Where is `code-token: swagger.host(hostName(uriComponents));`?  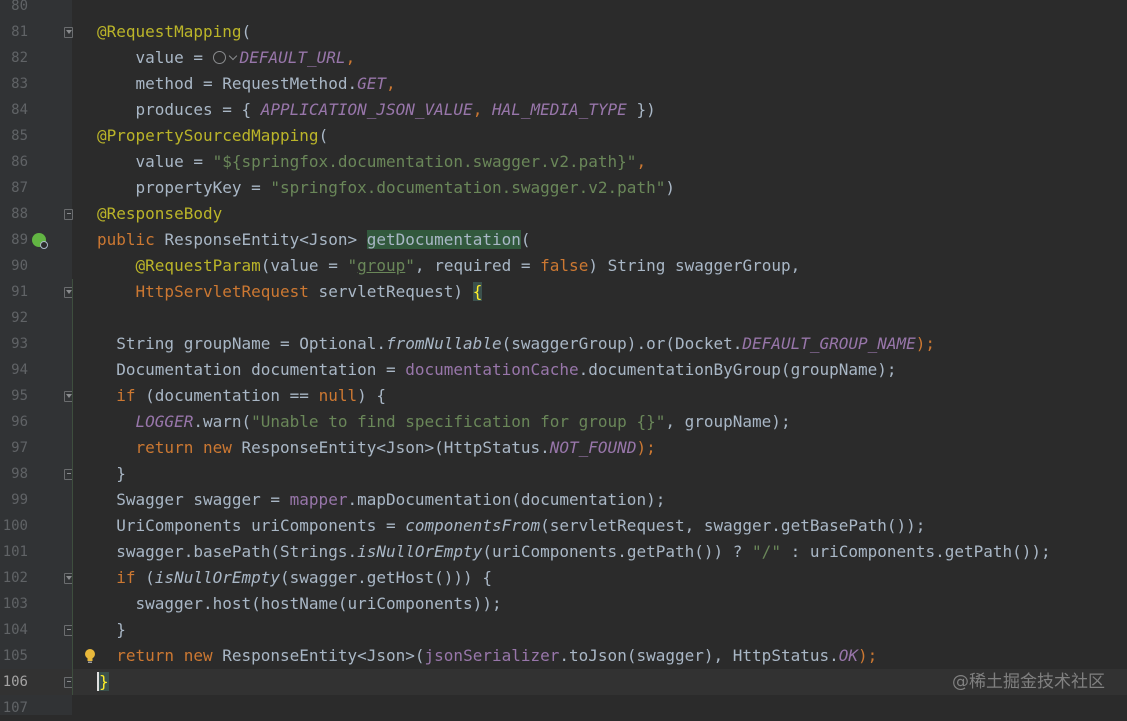
code-token: swagger.host(hostName(uriComponents)); is located at coordinates (299, 603).